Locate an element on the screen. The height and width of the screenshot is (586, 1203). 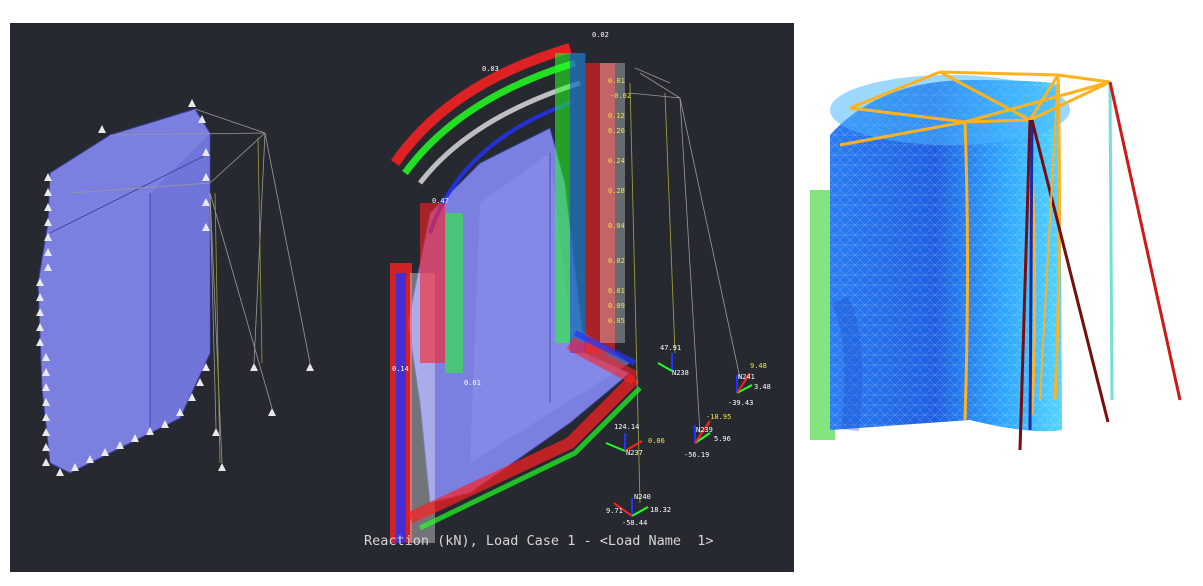
reaction-triad-n240: N240 -58.44 9.71 18.32 is located at coordinates (638, 510).